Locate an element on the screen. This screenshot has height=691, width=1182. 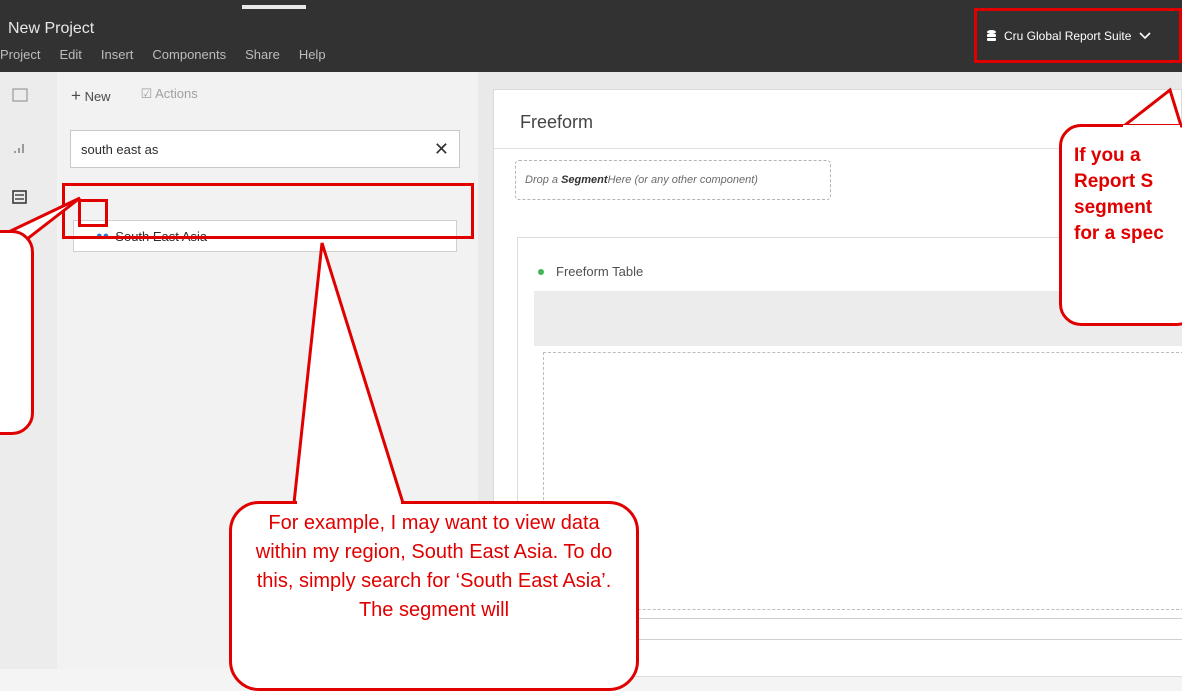
dropzone-suffix: Here (or any other component) is located at coordinates (682, 180).